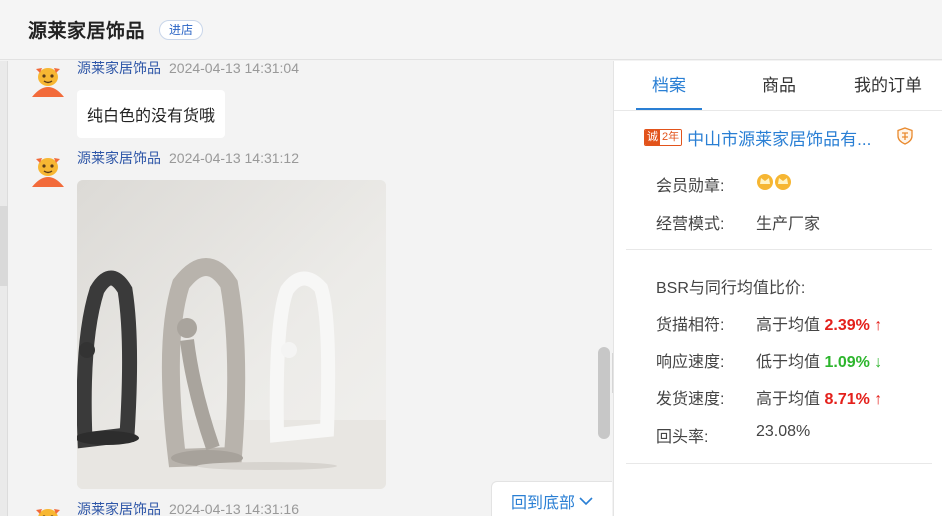 This screenshot has height=516, width=942. I want to click on metric-compare: 低于均值, so click(788, 362).